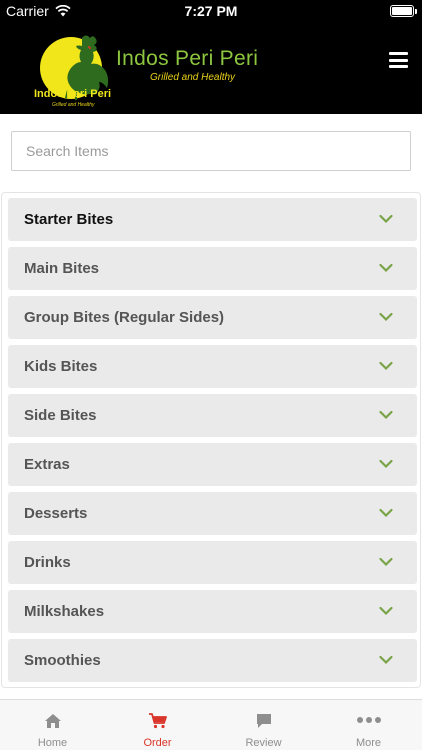 The height and width of the screenshot is (750, 422). I want to click on category-label: Starter Bites, so click(69, 219).